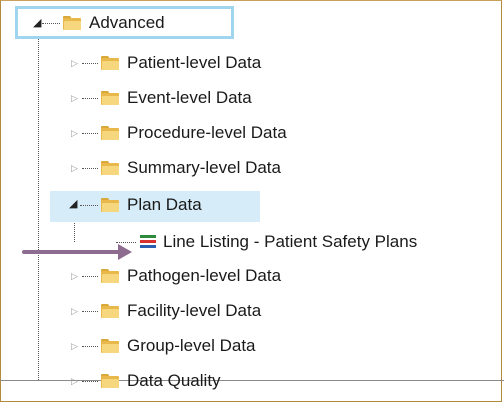 The image size is (504, 404). Describe the element at coordinates (174, 380) in the screenshot. I see `tree-node-label: Data Quality` at that location.